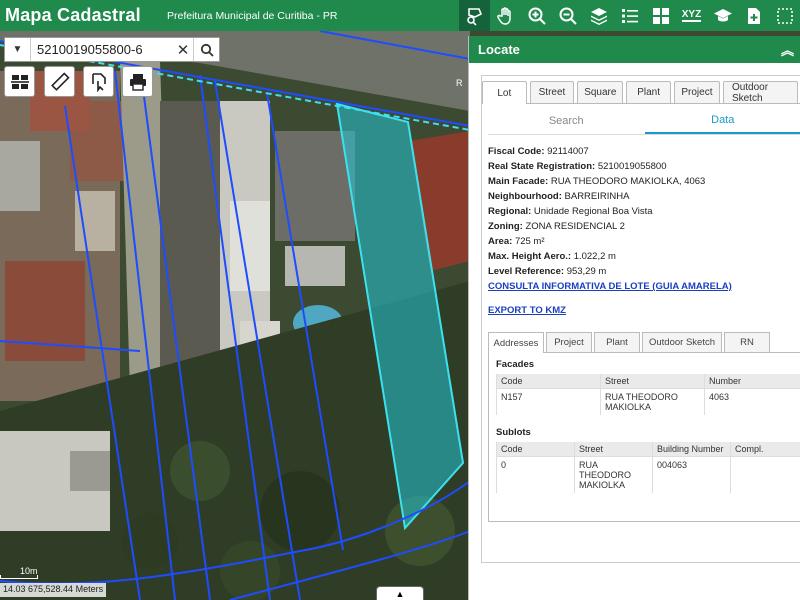 This screenshot has width=800, height=600. I want to click on add-document-icon, so click(753, 15).